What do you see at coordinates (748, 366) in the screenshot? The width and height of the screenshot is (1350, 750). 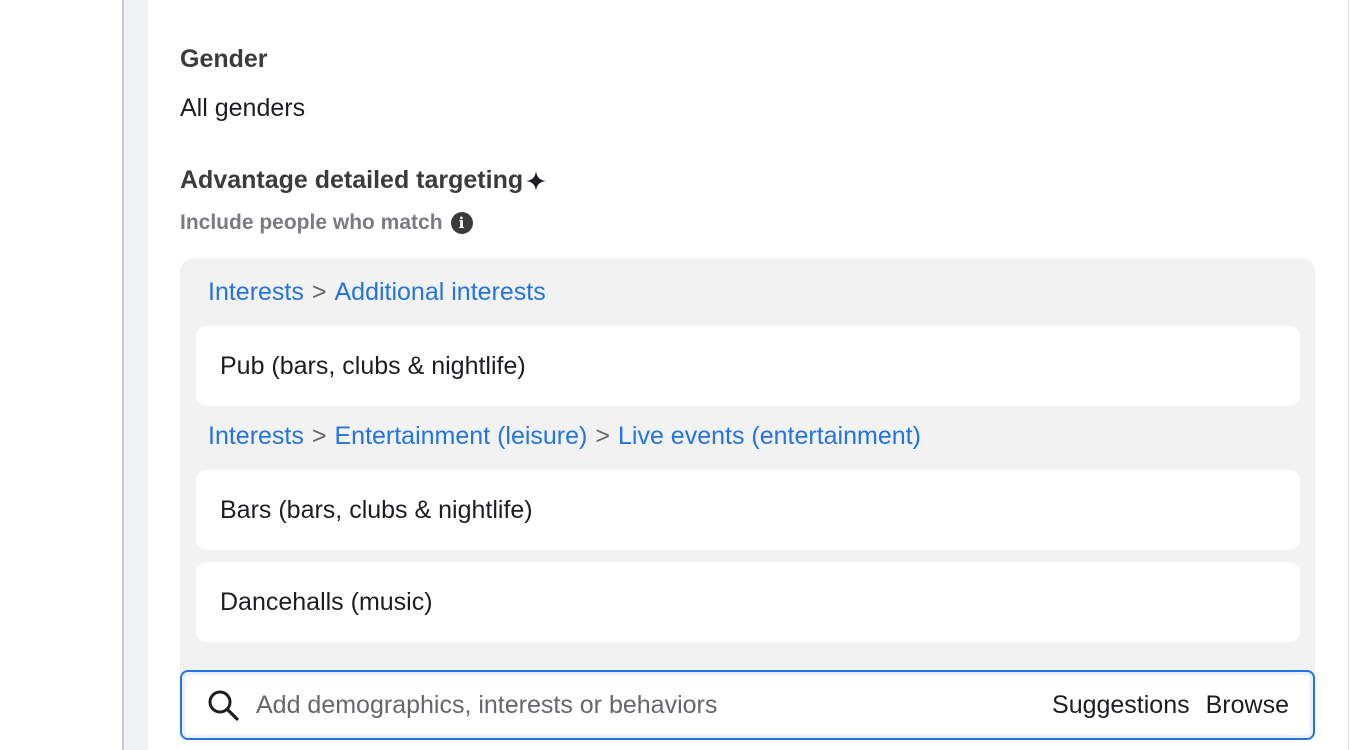 I see `interest-item-pub: Pub (bars, clubs & nightlife)` at bounding box center [748, 366].